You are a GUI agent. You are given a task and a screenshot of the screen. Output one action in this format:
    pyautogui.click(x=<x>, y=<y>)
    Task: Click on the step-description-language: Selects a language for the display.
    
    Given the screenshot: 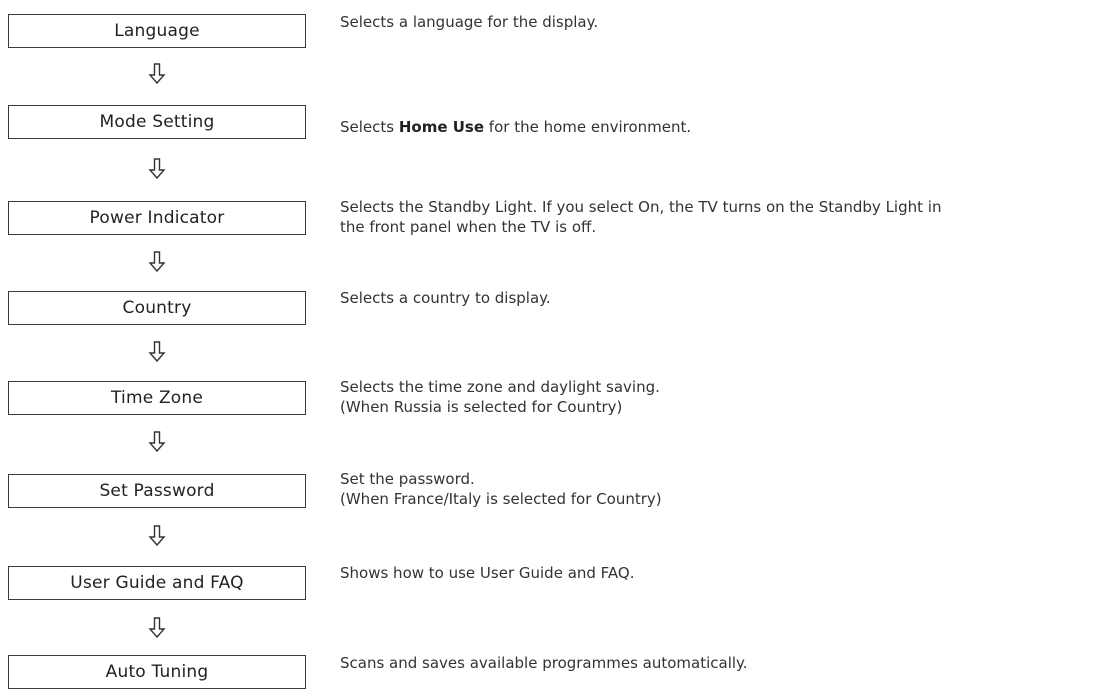 What is the action you would take?
    pyautogui.click(x=469, y=22)
    